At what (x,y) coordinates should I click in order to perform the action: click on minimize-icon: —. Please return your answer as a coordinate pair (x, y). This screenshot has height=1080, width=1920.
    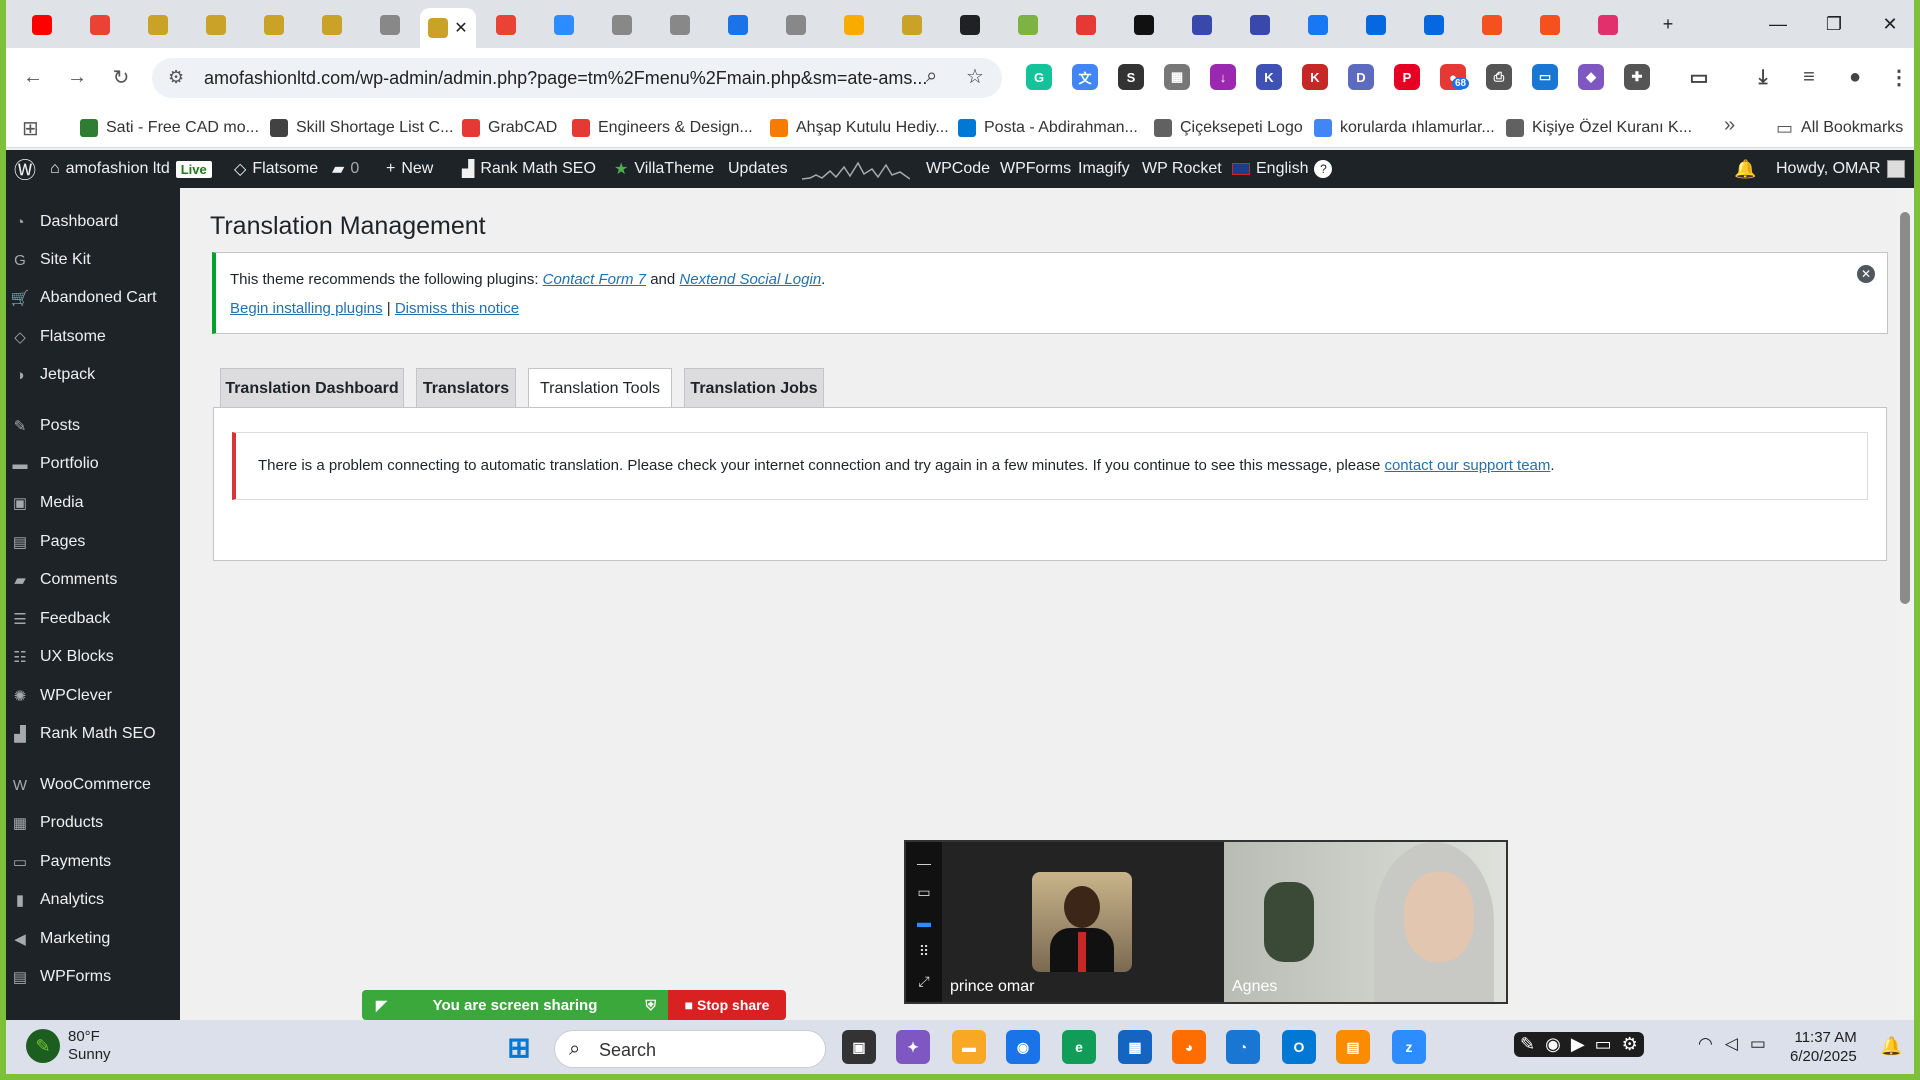
    Looking at the image, I should click on (924, 863).